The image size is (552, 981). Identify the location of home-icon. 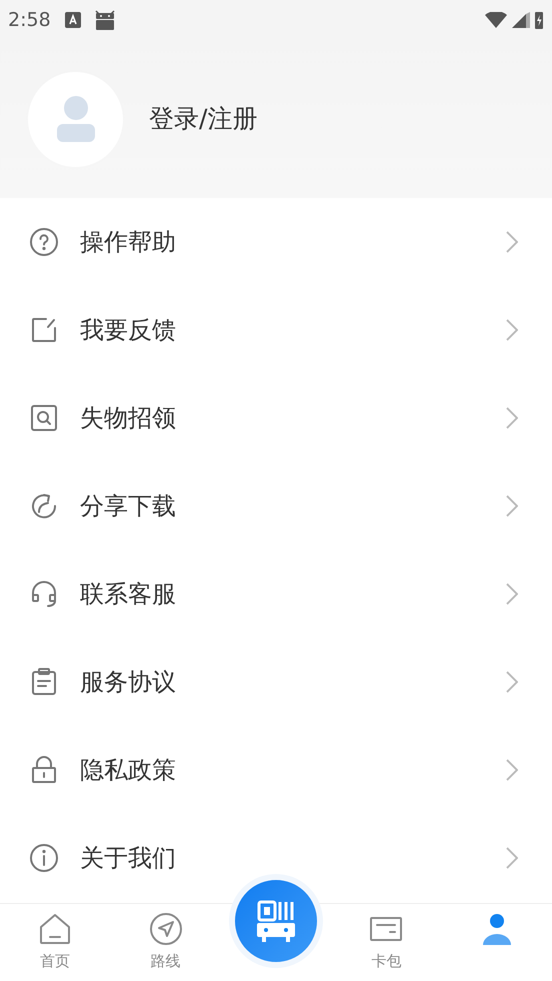
(55, 929).